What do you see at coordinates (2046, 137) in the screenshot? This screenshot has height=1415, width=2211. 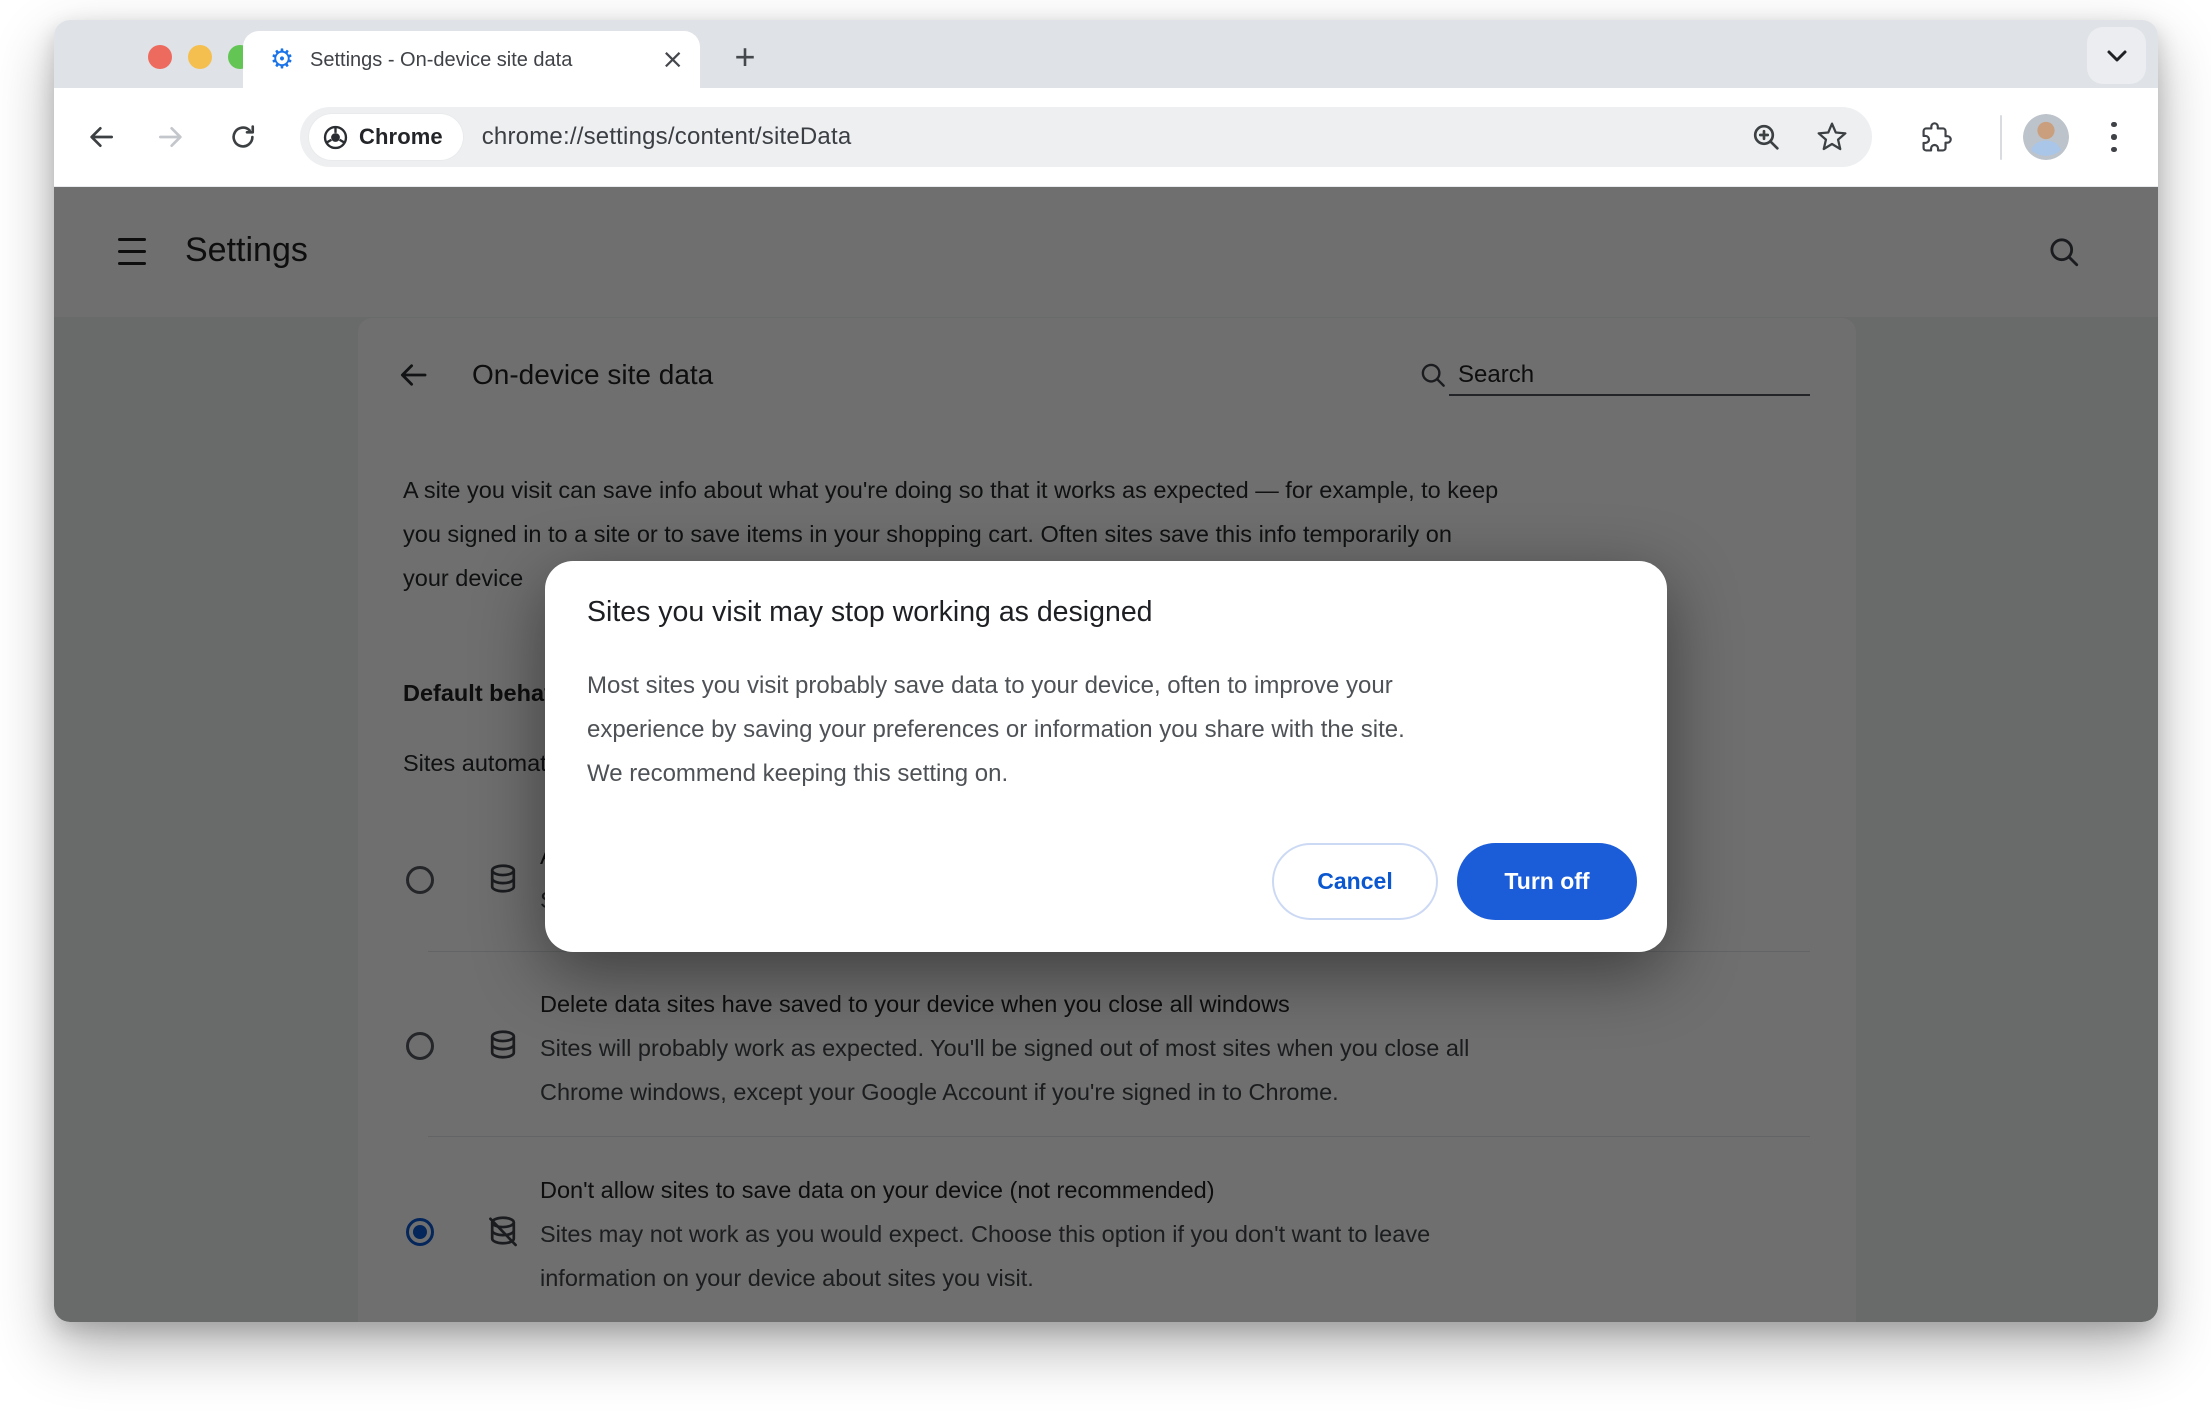 I see `profile-avatar` at bounding box center [2046, 137].